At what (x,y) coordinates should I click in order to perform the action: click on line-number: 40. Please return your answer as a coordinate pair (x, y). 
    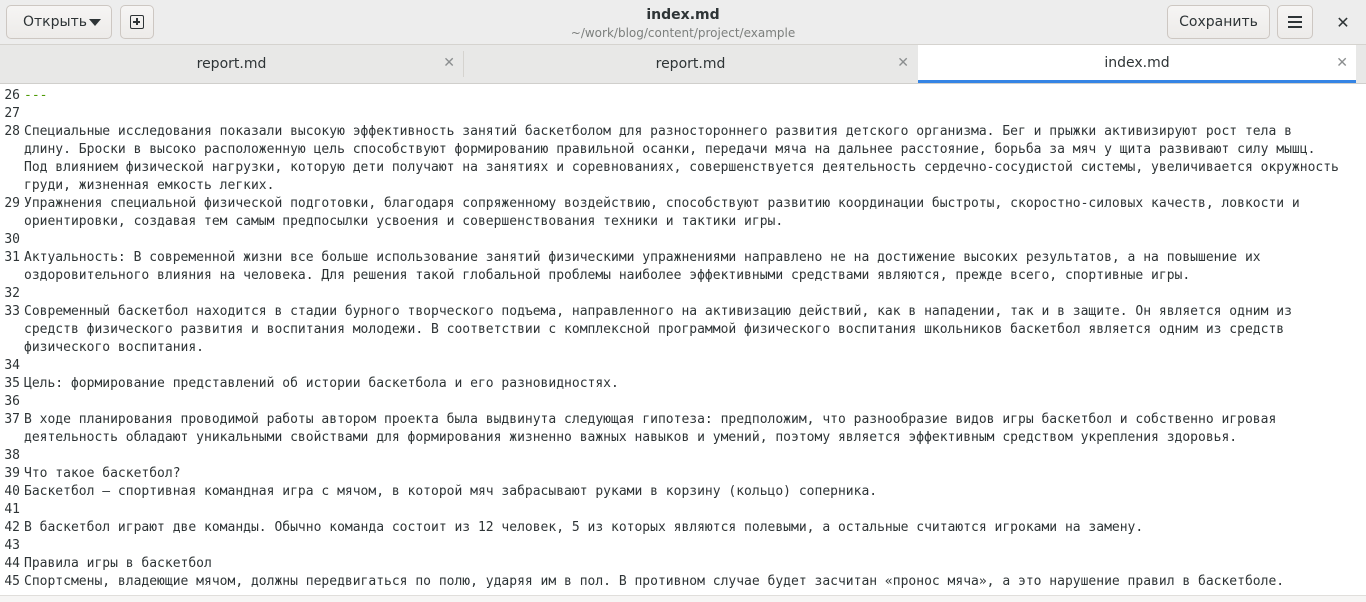
    Looking at the image, I should click on (12, 491).